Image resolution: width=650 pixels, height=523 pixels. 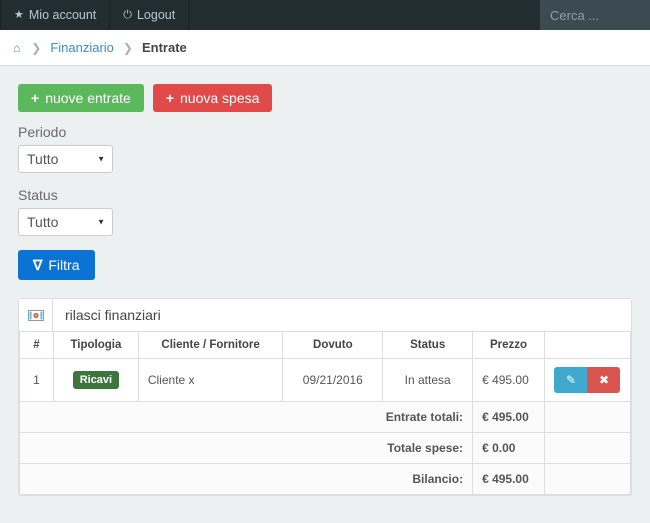 What do you see at coordinates (325, 265) in the screenshot?
I see `filter-button-wrapper: ∇ Filtra` at bounding box center [325, 265].